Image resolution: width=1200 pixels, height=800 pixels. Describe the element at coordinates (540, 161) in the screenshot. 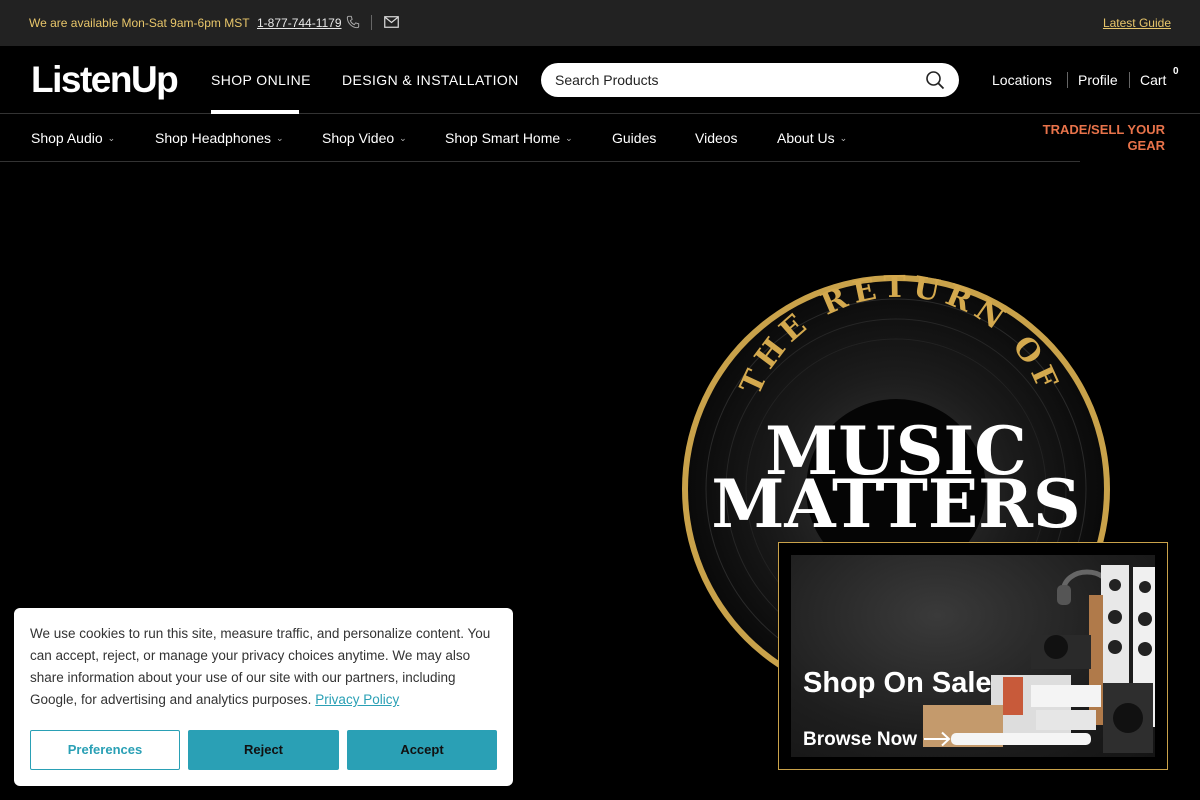

I see `catnav-divider` at that location.